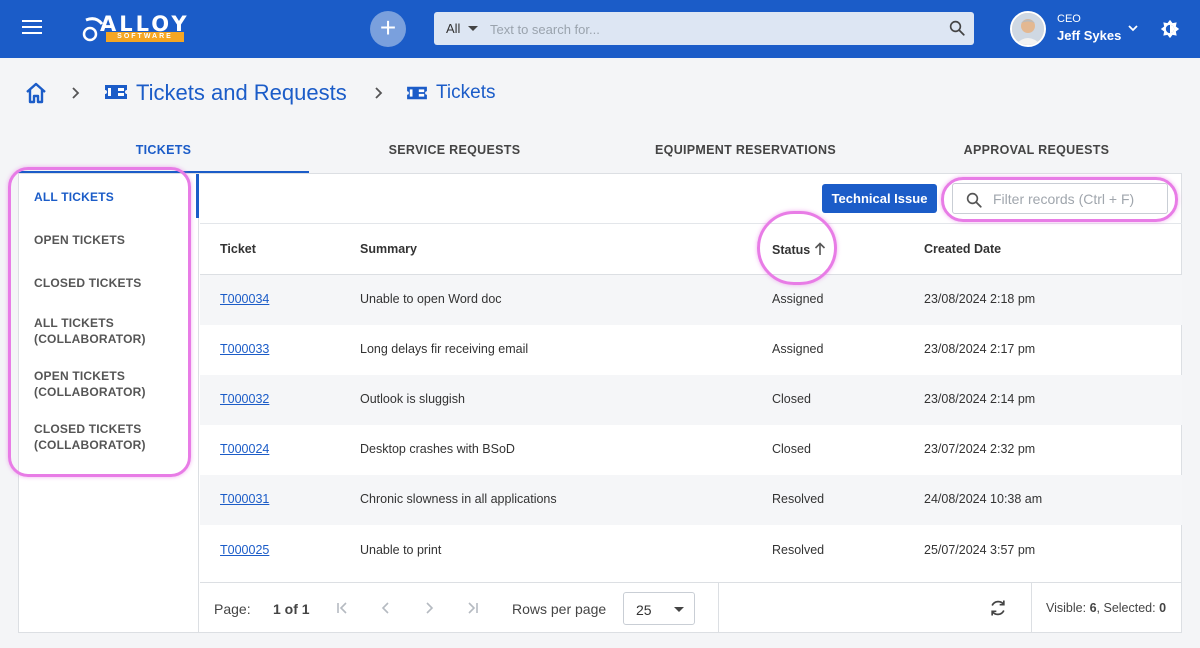 This screenshot has height=648, width=1200. Describe the element at coordinates (412, 399) in the screenshot. I see `summary-cell: Outlook is sluggish` at that location.